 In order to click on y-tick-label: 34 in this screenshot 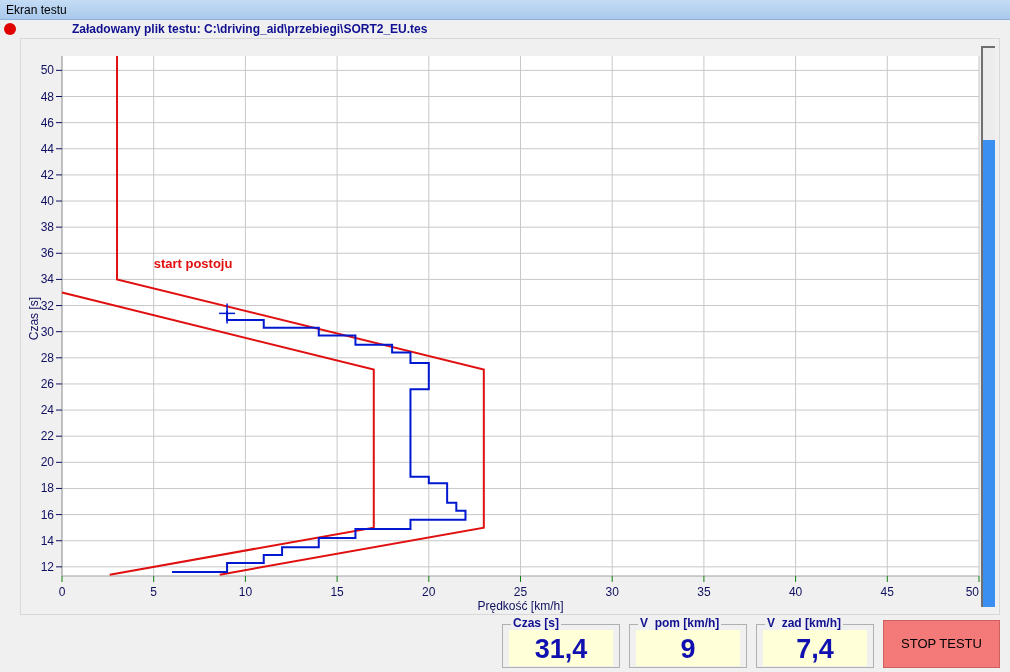, I will do `click(47, 279)`.